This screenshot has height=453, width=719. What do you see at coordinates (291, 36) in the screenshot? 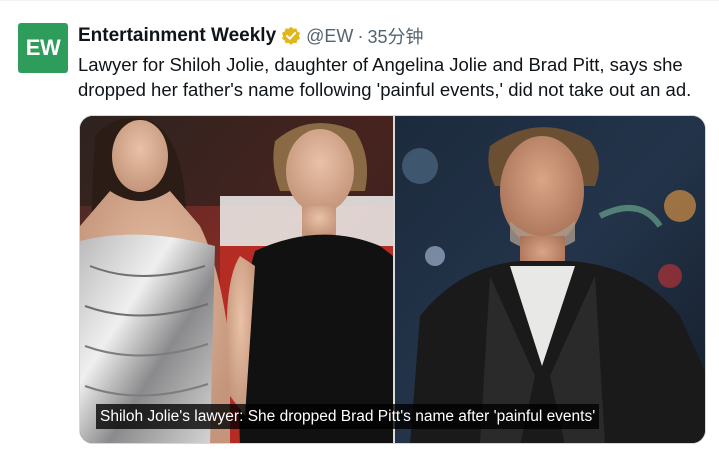
I see `verified-badge-icon` at bounding box center [291, 36].